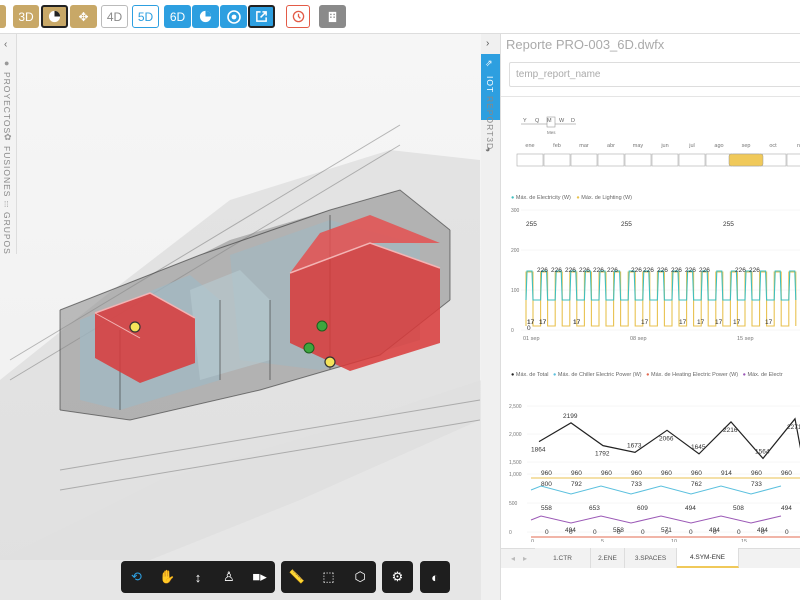 This screenshot has height=600, width=800. What do you see at coordinates (738, 508) in the screenshot?
I see `chart2-low-label: 508` at bounding box center [738, 508].